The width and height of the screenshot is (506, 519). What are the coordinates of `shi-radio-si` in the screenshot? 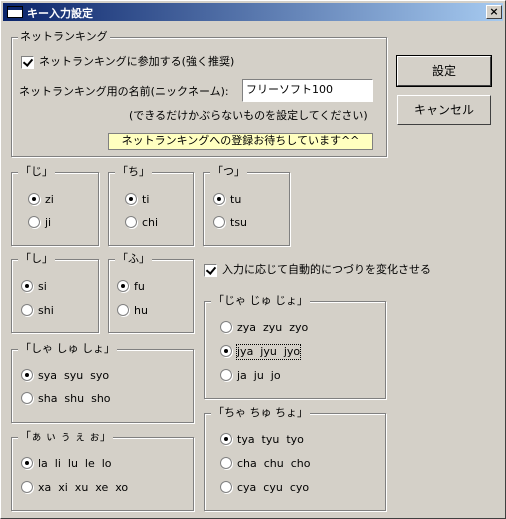 It's located at (27, 286).